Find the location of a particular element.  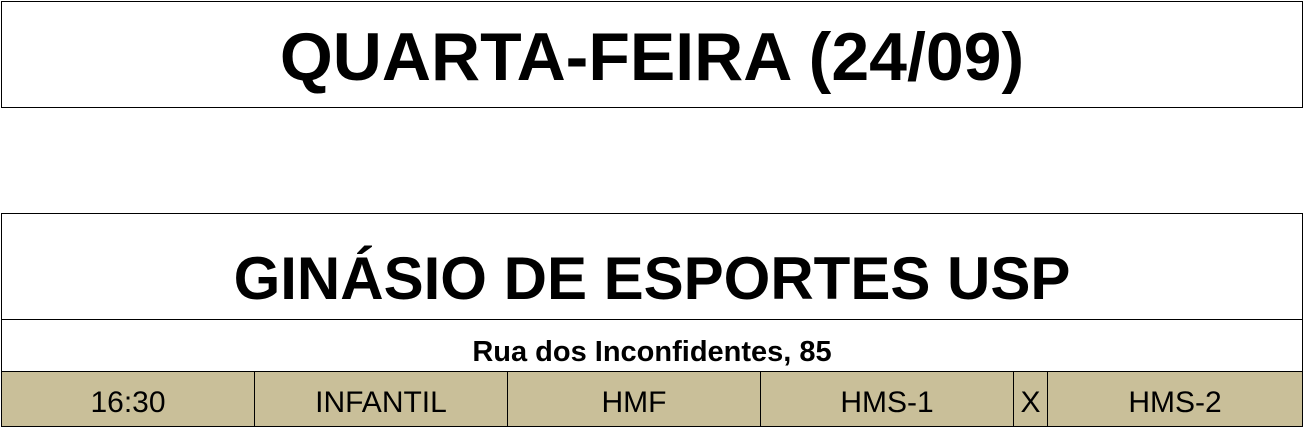

match-versus: X is located at coordinates (1031, 399).